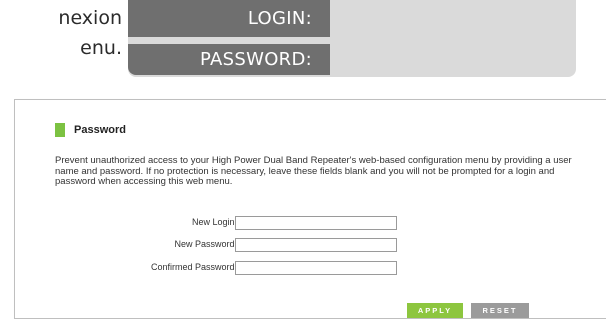 The image size is (606, 319). What do you see at coordinates (229, 59) in the screenshot?
I see `password-label: PASSWORD:` at bounding box center [229, 59].